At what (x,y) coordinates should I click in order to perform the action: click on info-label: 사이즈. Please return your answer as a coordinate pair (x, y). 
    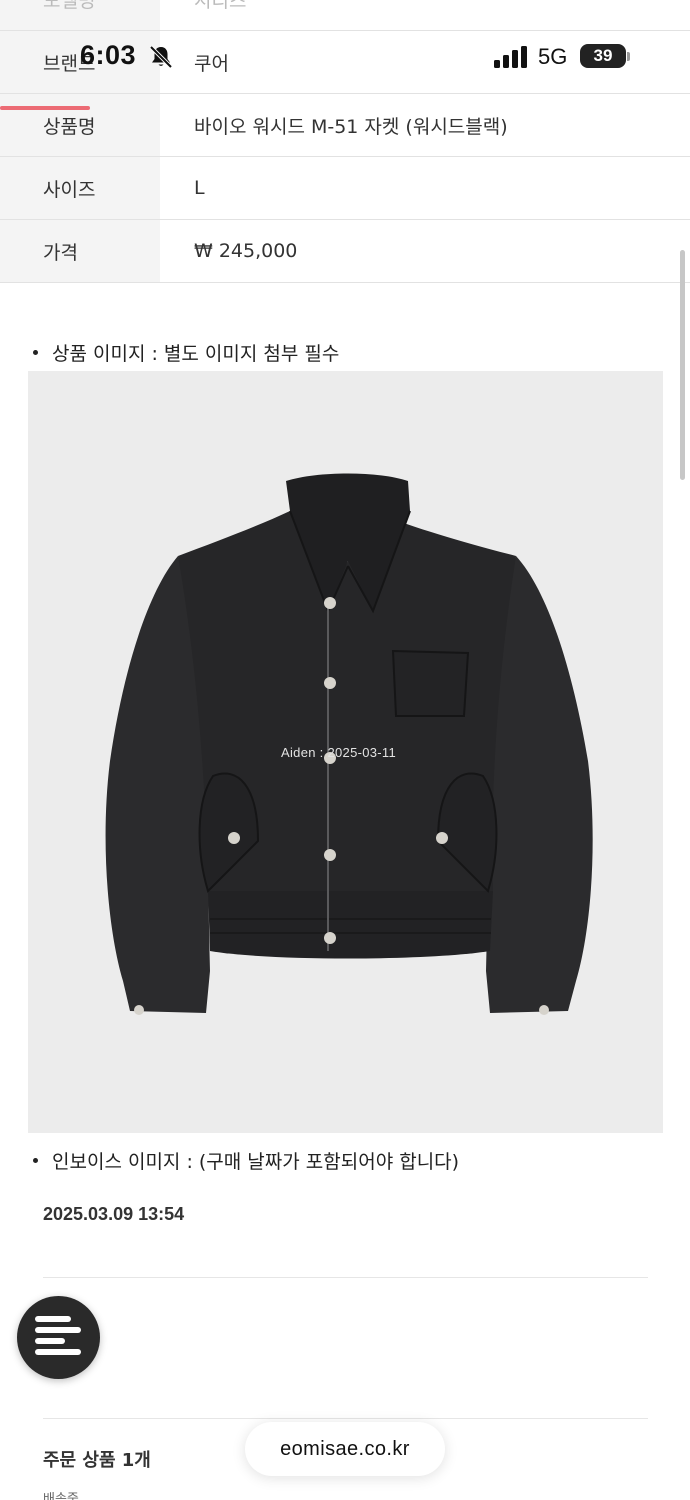
    Looking at the image, I should click on (80, 188).